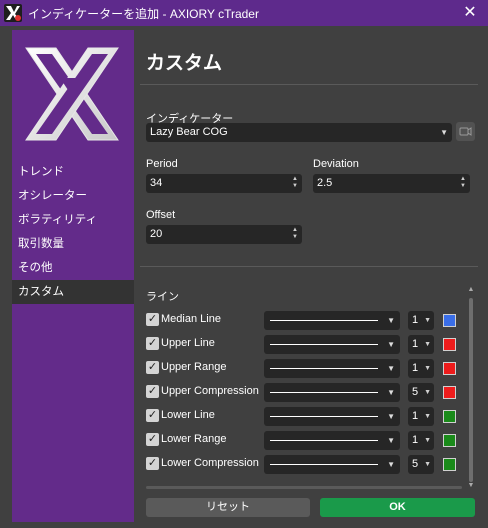 This screenshot has height=528, width=488. I want to click on nav-item-volatility: ボラティリティ, so click(73, 220).